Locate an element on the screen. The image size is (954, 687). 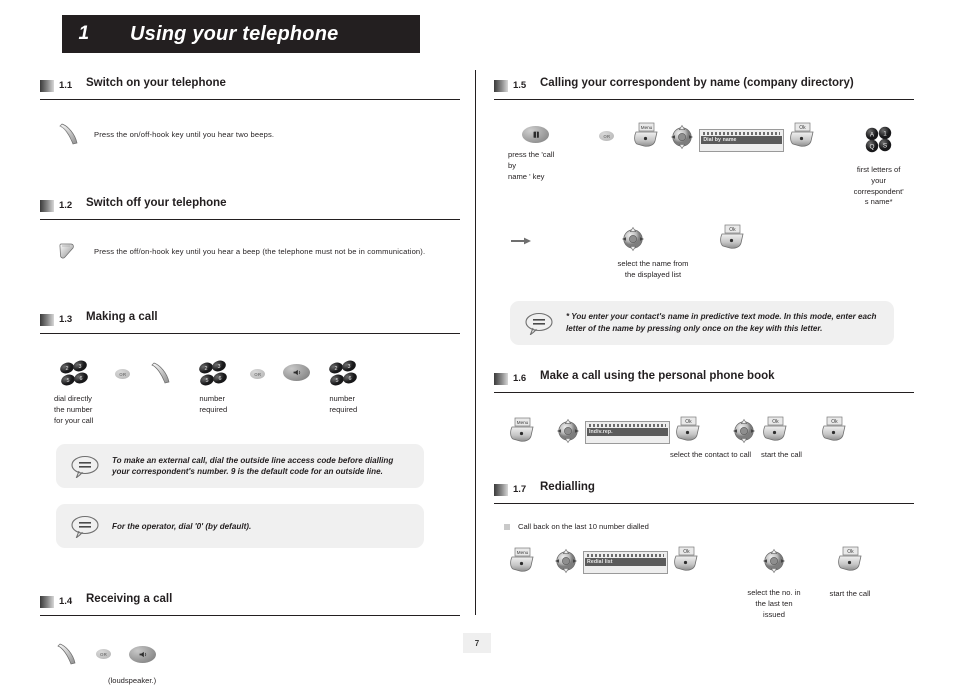
section-number: 1.1 is located at coordinates (66, 85).